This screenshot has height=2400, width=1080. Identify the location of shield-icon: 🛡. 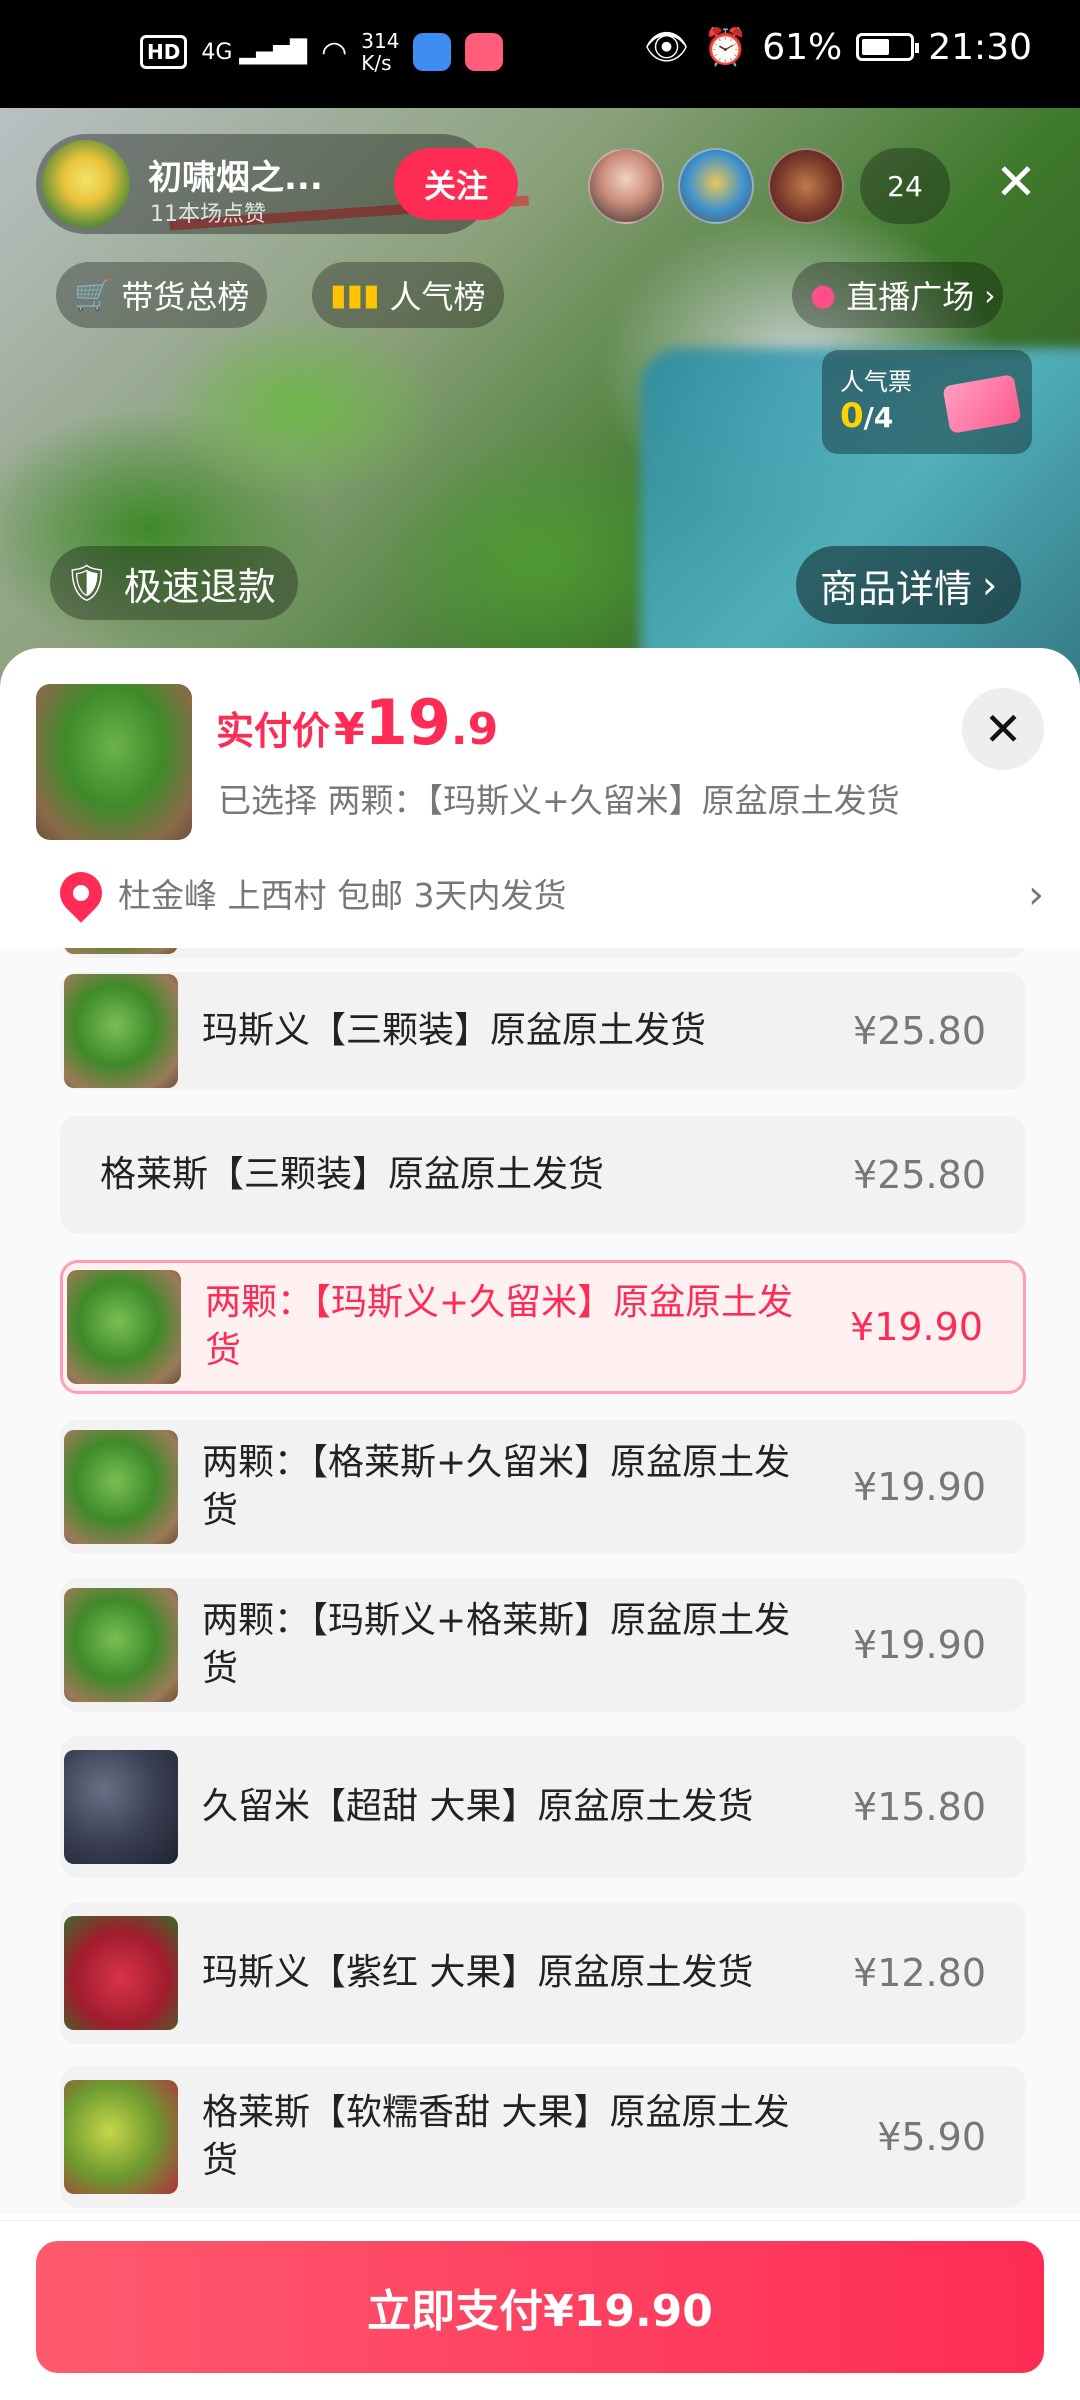
(87, 583).